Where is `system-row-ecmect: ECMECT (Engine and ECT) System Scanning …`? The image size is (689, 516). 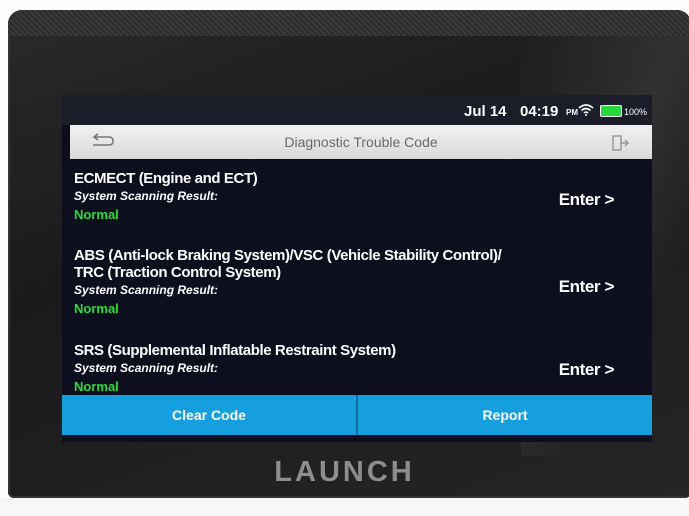
system-row-ecmect: ECMECT (Engine and ECT) System Scanning … is located at coordinates (357, 196).